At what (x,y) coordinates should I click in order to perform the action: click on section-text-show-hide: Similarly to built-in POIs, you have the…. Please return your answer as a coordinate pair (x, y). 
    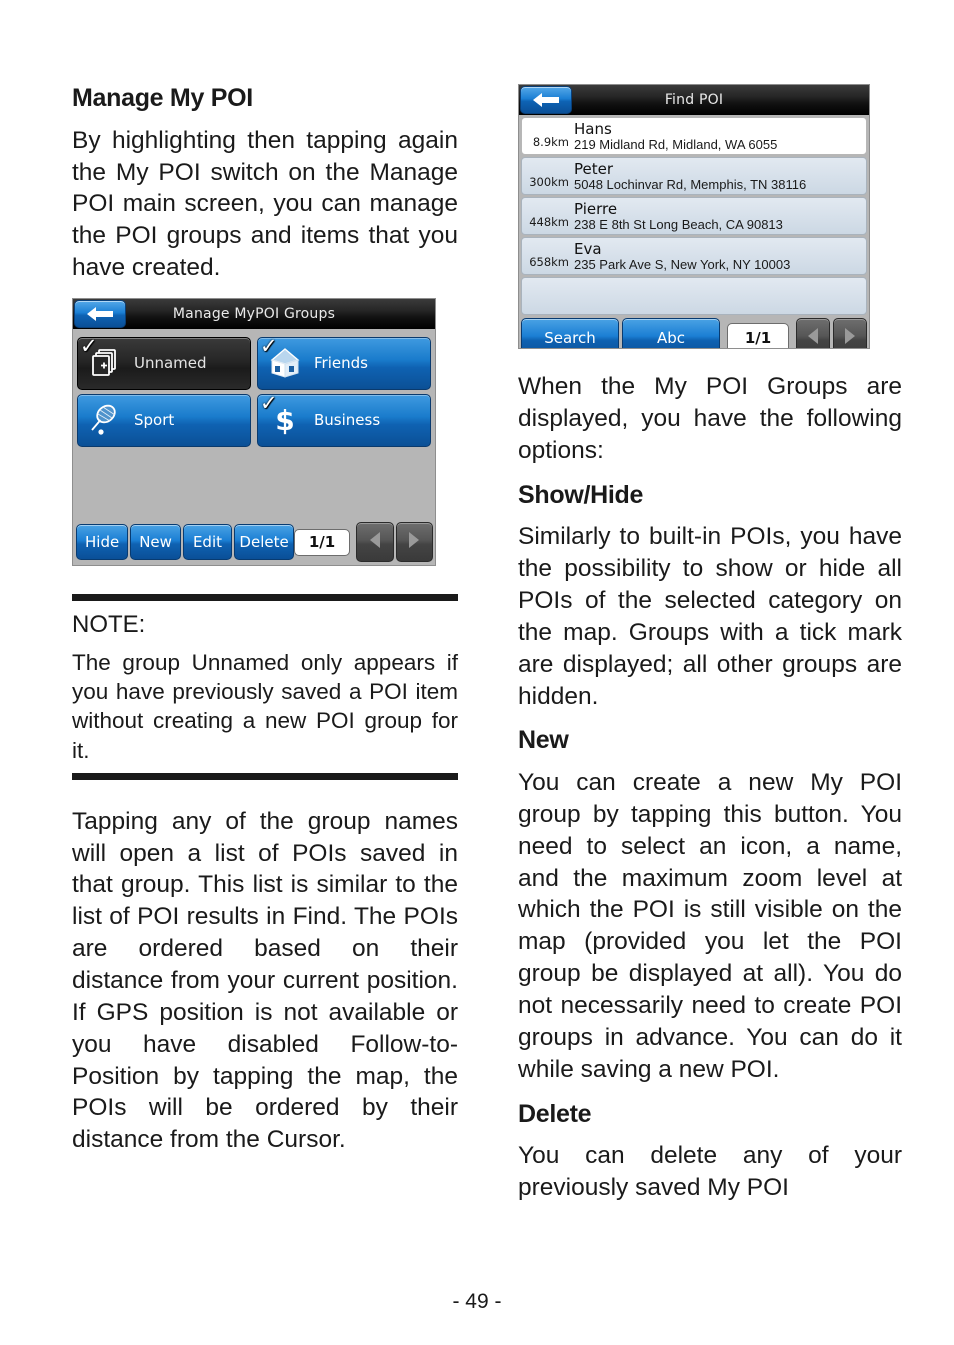
    Looking at the image, I should click on (710, 616).